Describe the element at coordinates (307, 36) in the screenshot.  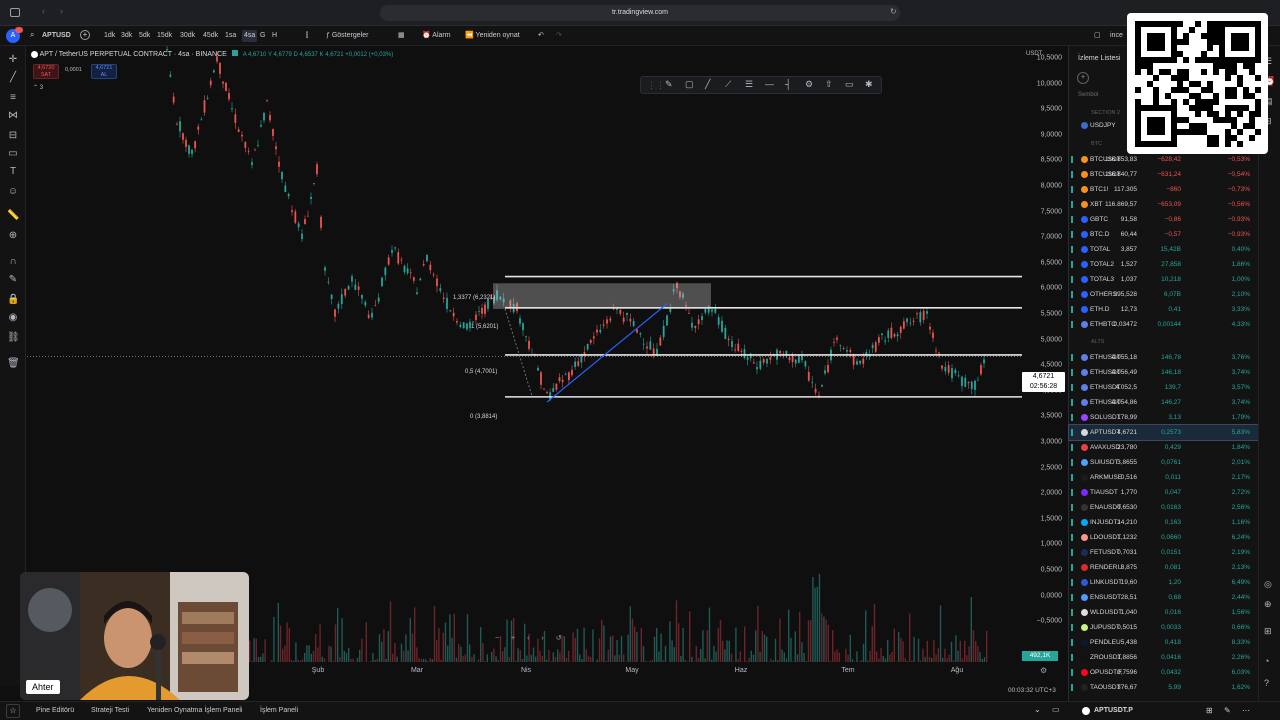
I see `chart-type-icon: ⫿` at that location.